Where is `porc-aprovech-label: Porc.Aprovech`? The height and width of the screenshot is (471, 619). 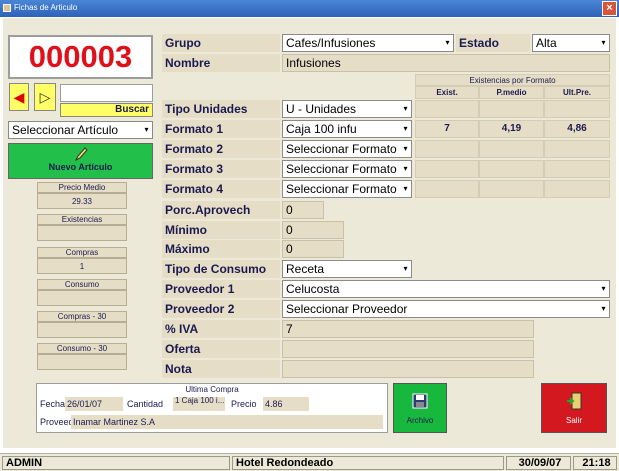 porc-aprovech-label: Porc.Aprovech is located at coordinates (221, 210).